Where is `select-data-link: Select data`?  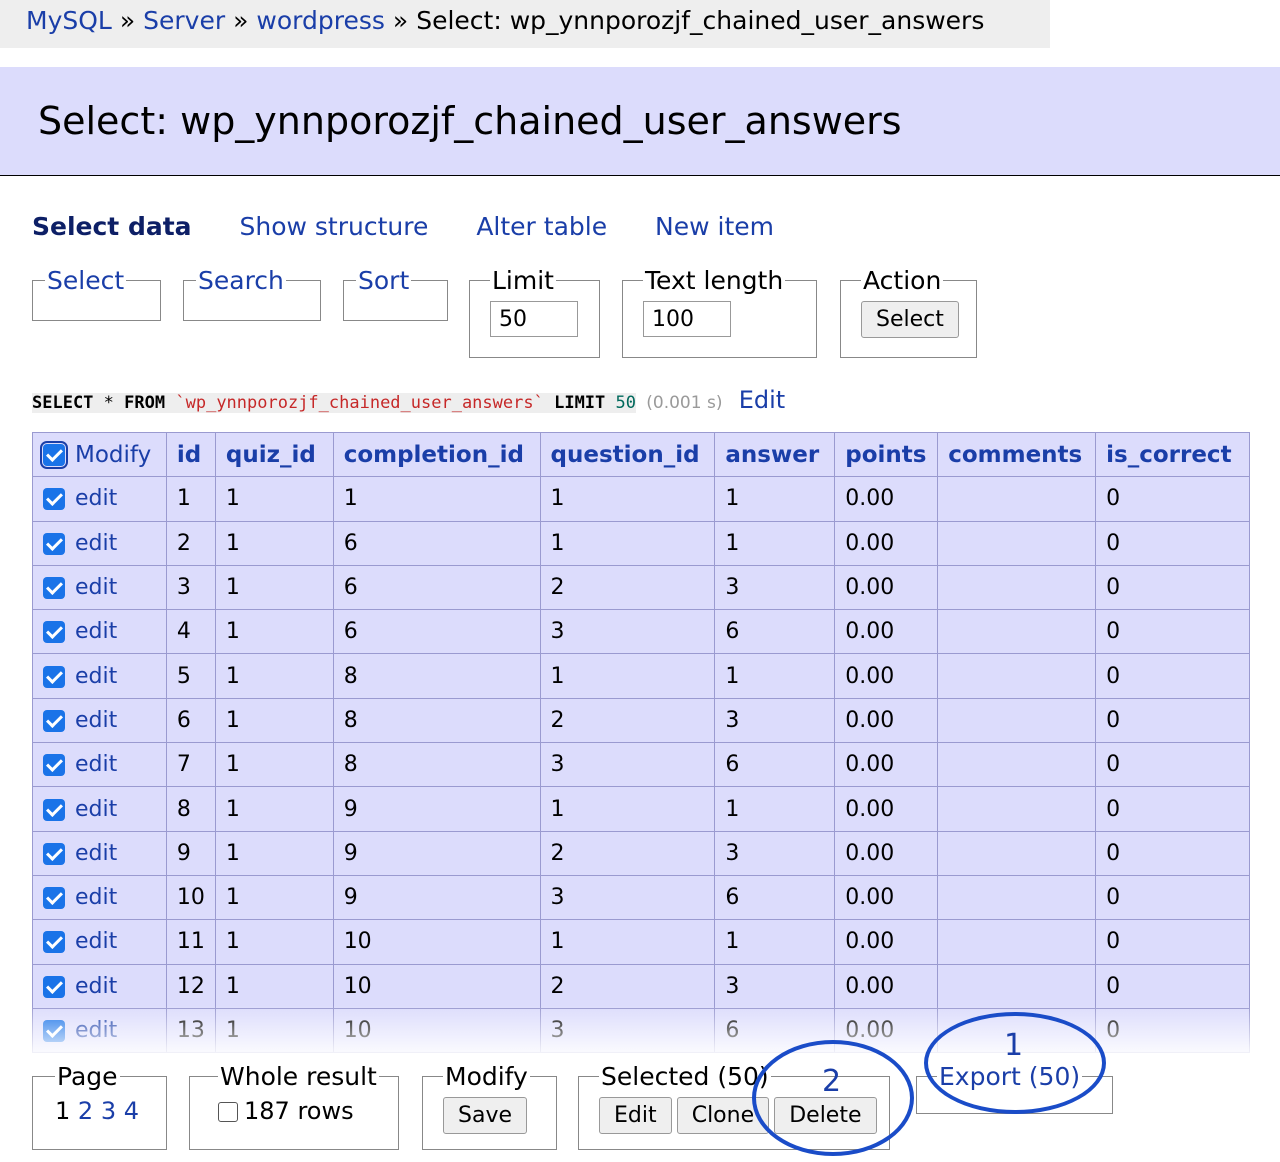
select-data-link: Select data is located at coordinates (112, 226).